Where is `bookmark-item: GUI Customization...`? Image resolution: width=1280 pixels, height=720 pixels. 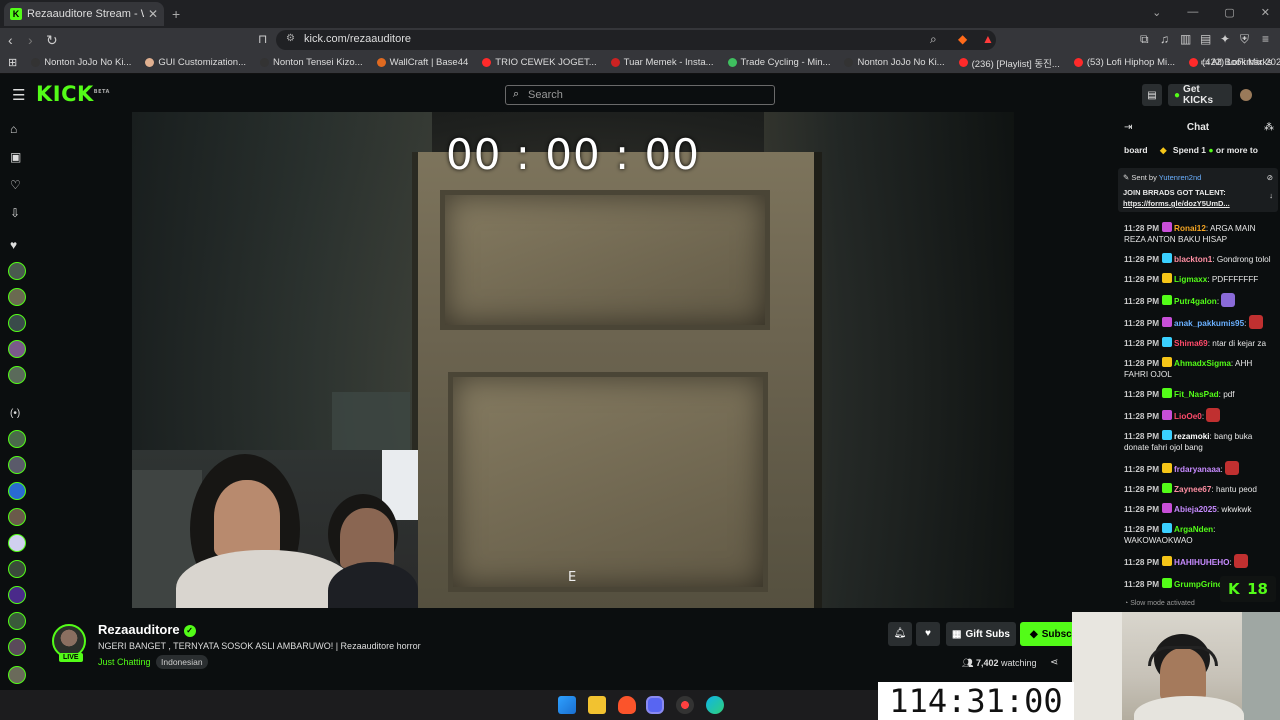
bookmark-item: GUI Customization... is located at coordinates (195, 63).